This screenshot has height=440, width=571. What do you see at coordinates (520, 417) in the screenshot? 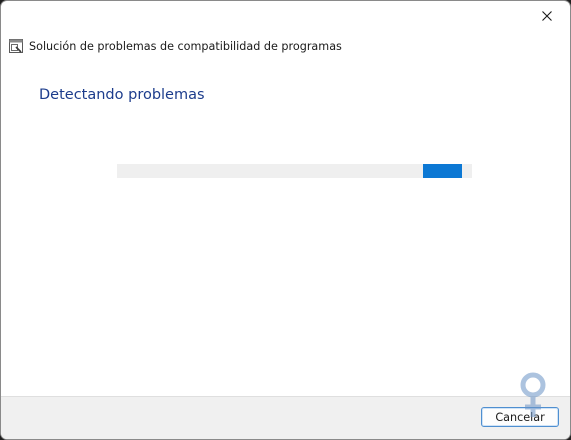
I see `cancel-button: Cancelar` at bounding box center [520, 417].